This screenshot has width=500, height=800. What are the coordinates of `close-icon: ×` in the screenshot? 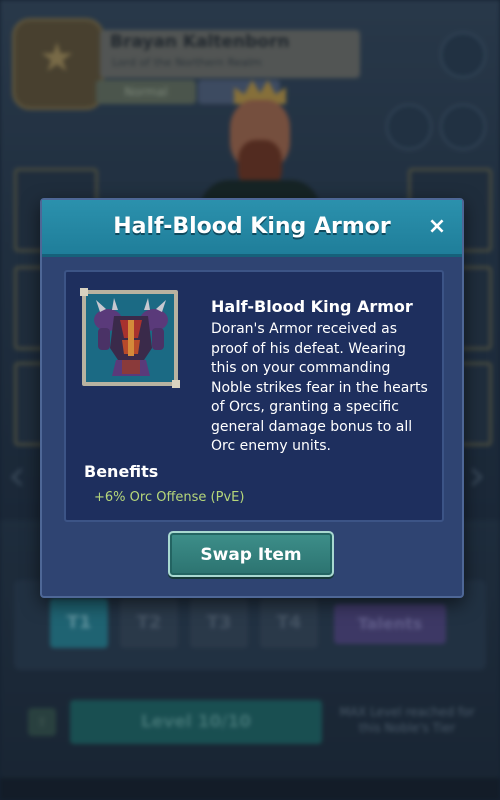 It's located at (437, 227).